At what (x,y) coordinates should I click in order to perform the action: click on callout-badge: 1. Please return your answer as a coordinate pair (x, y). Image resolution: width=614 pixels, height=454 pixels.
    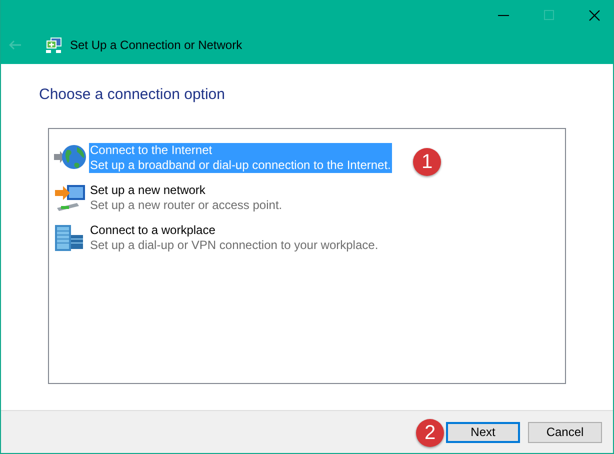
    Looking at the image, I should click on (427, 162).